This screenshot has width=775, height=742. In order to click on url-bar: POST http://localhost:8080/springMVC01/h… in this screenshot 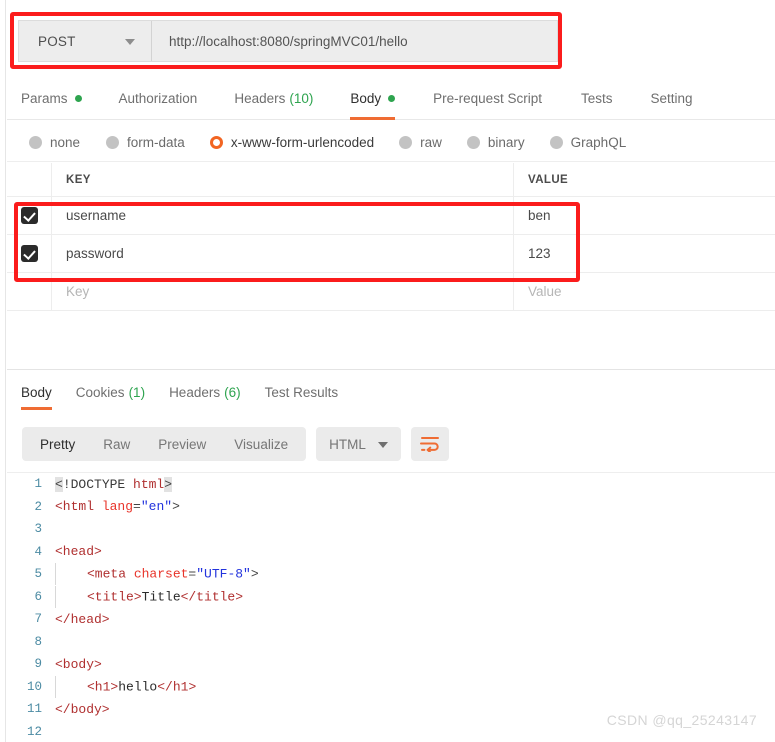, I will do `click(288, 41)`.